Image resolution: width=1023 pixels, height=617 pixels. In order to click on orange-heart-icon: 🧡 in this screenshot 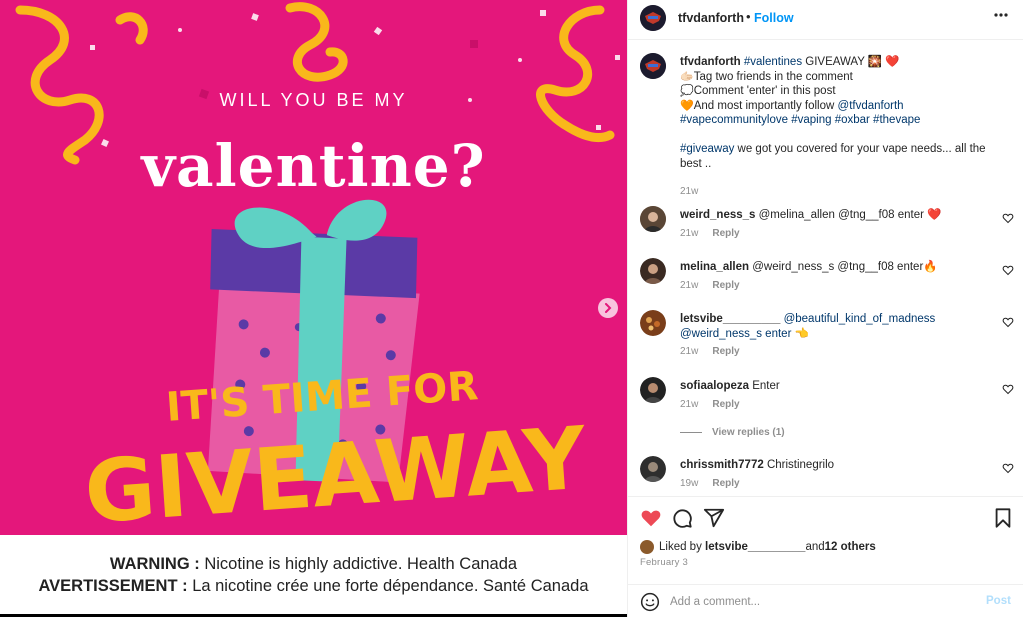, I will do `click(687, 105)`.